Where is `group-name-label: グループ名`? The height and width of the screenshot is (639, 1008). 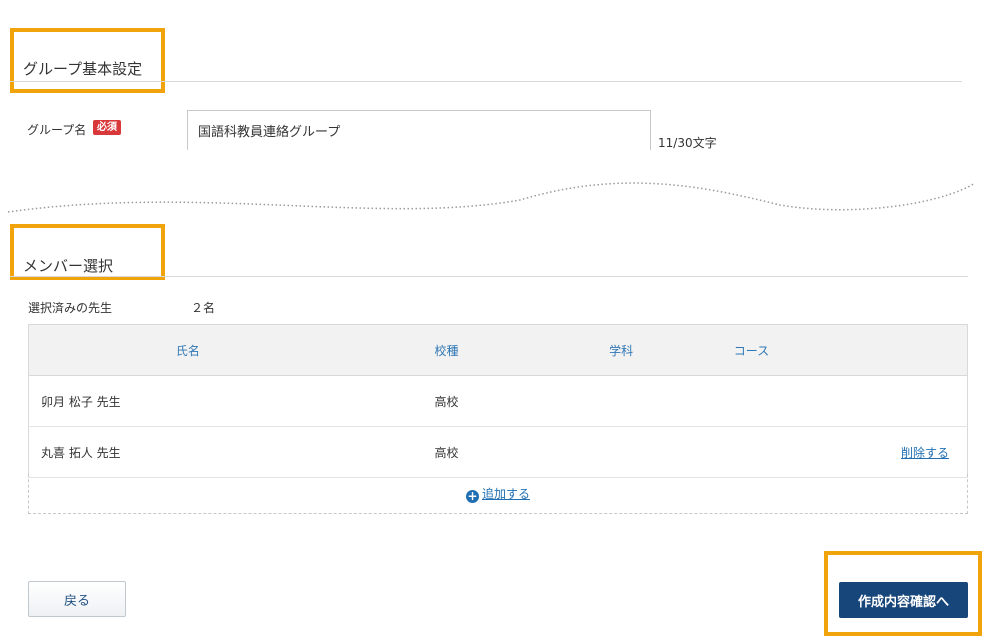 group-name-label: グループ名 is located at coordinates (57, 130).